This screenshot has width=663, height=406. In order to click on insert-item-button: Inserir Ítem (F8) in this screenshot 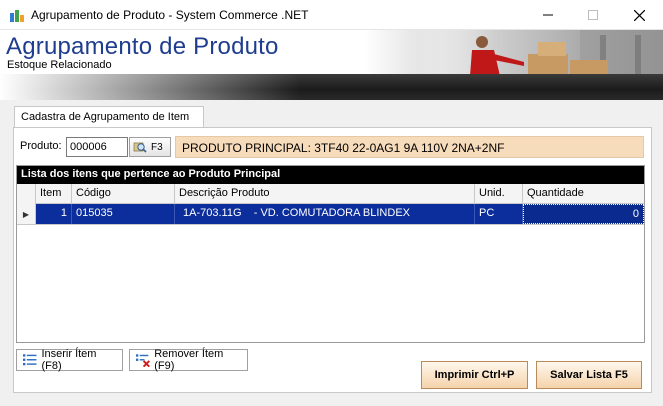, I will do `click(69, 360)`.